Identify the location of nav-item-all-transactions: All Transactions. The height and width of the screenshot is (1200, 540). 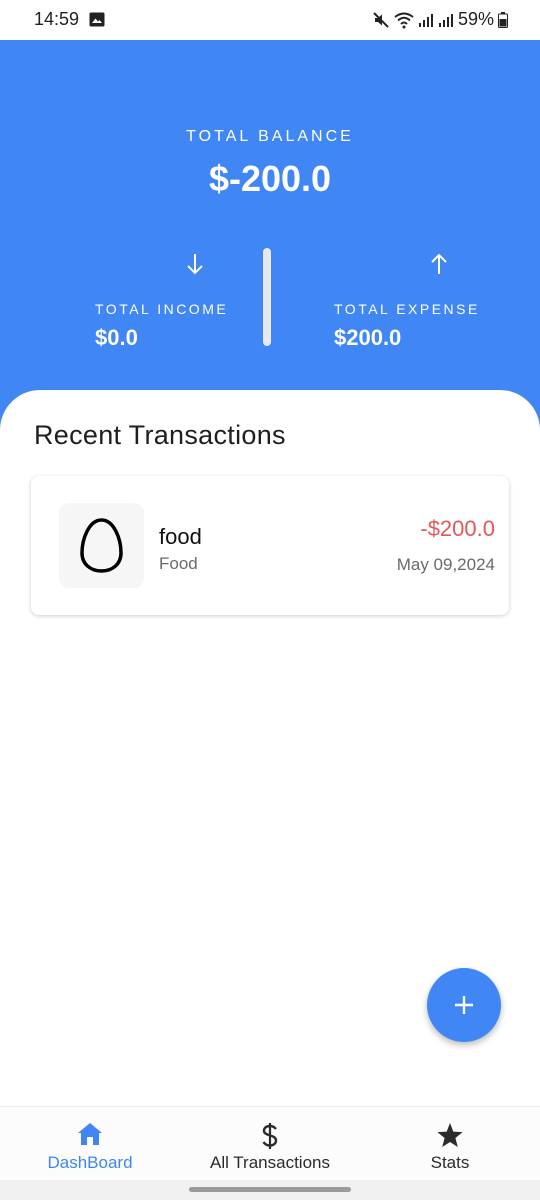
(270, 1144).